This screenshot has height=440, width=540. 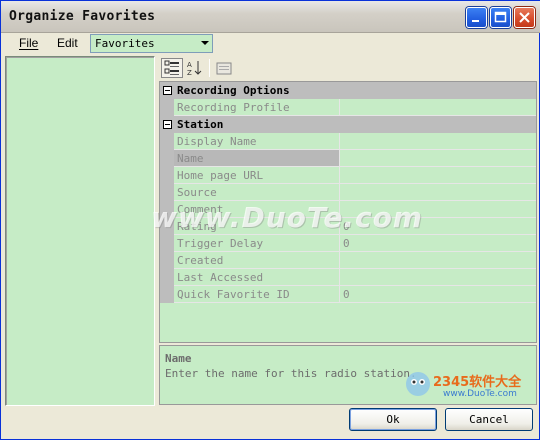 What do you see at coordinates (348, 107) in the screenshot?
I see `property-row-recording-profile: Recording Profile` at bounding box center [348, 107].